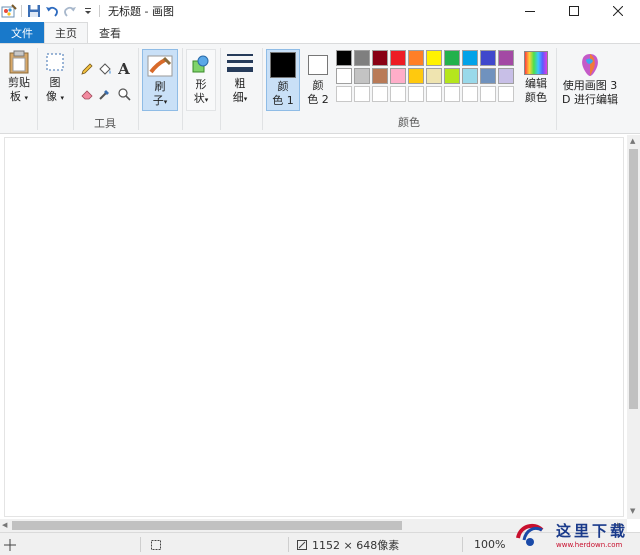 Image resolution: width=640 pixels, height=555 pixels. I want to click on image-button: 图 像 ▾, so click(55, 80).